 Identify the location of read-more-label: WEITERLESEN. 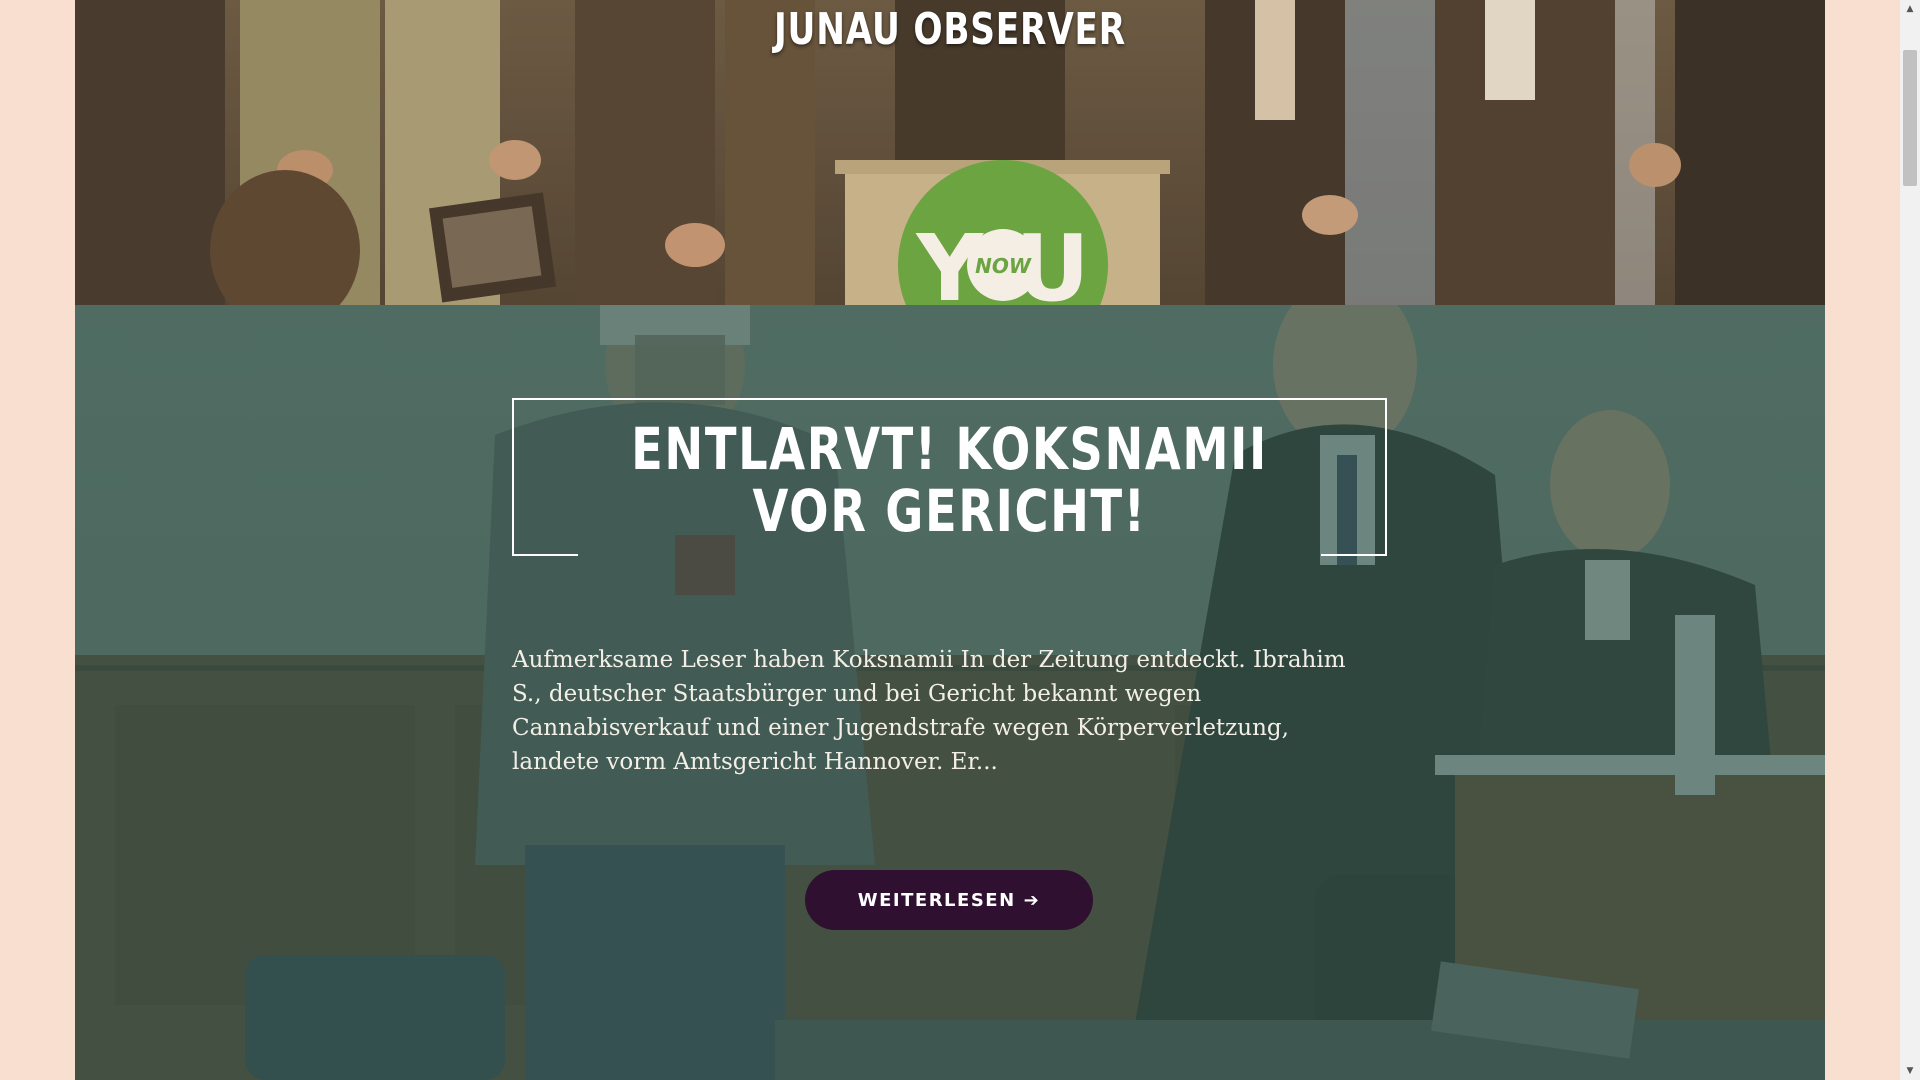
(936, 900).